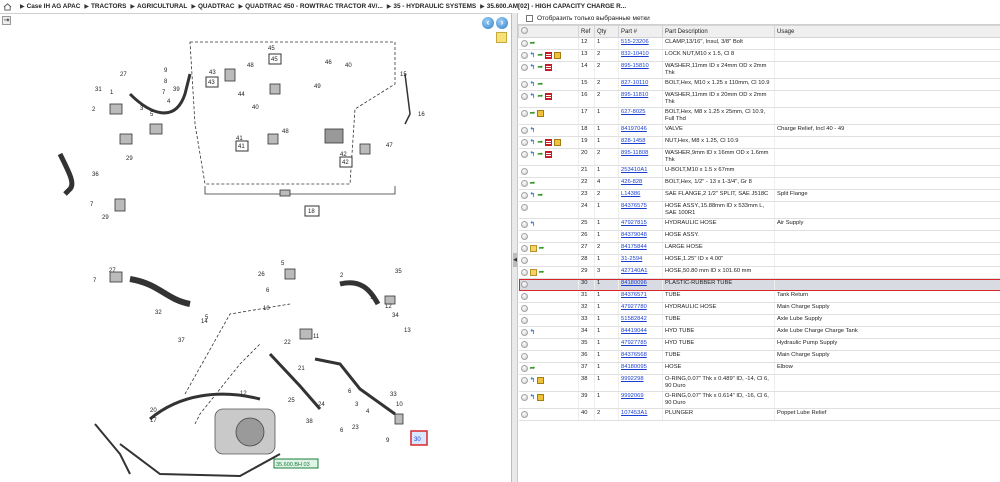  I want to click on ref-label: 43, so click(212, 73).